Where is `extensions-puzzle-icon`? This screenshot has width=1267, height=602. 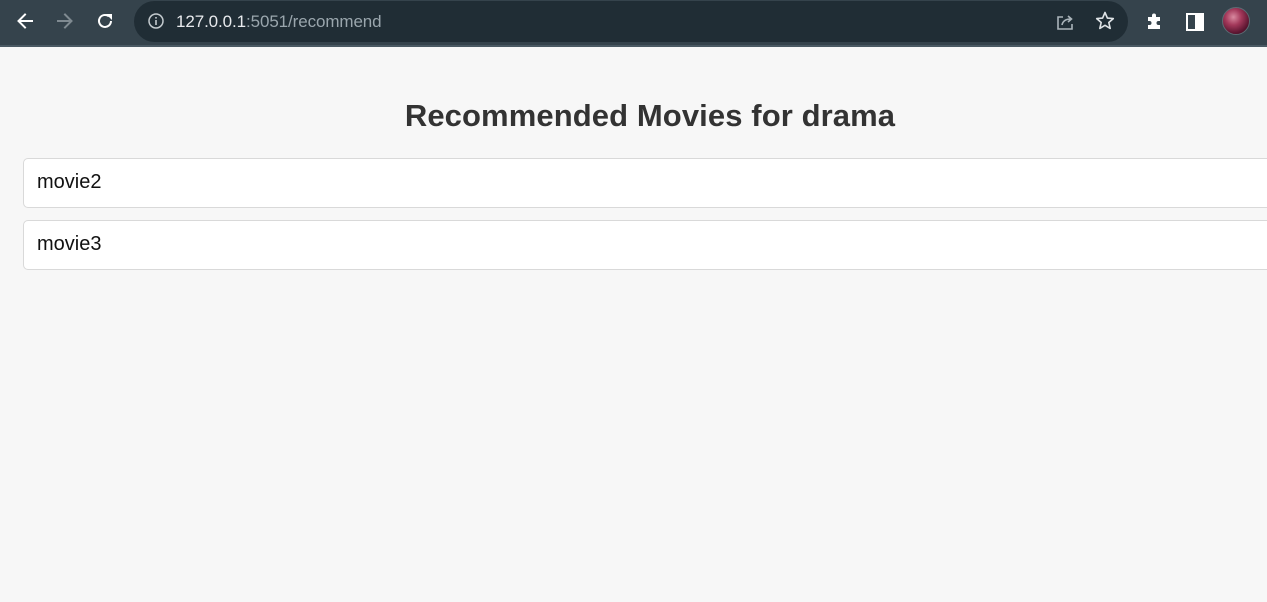
extensions-puzzle-icon is located at coordinates (1155, 22).